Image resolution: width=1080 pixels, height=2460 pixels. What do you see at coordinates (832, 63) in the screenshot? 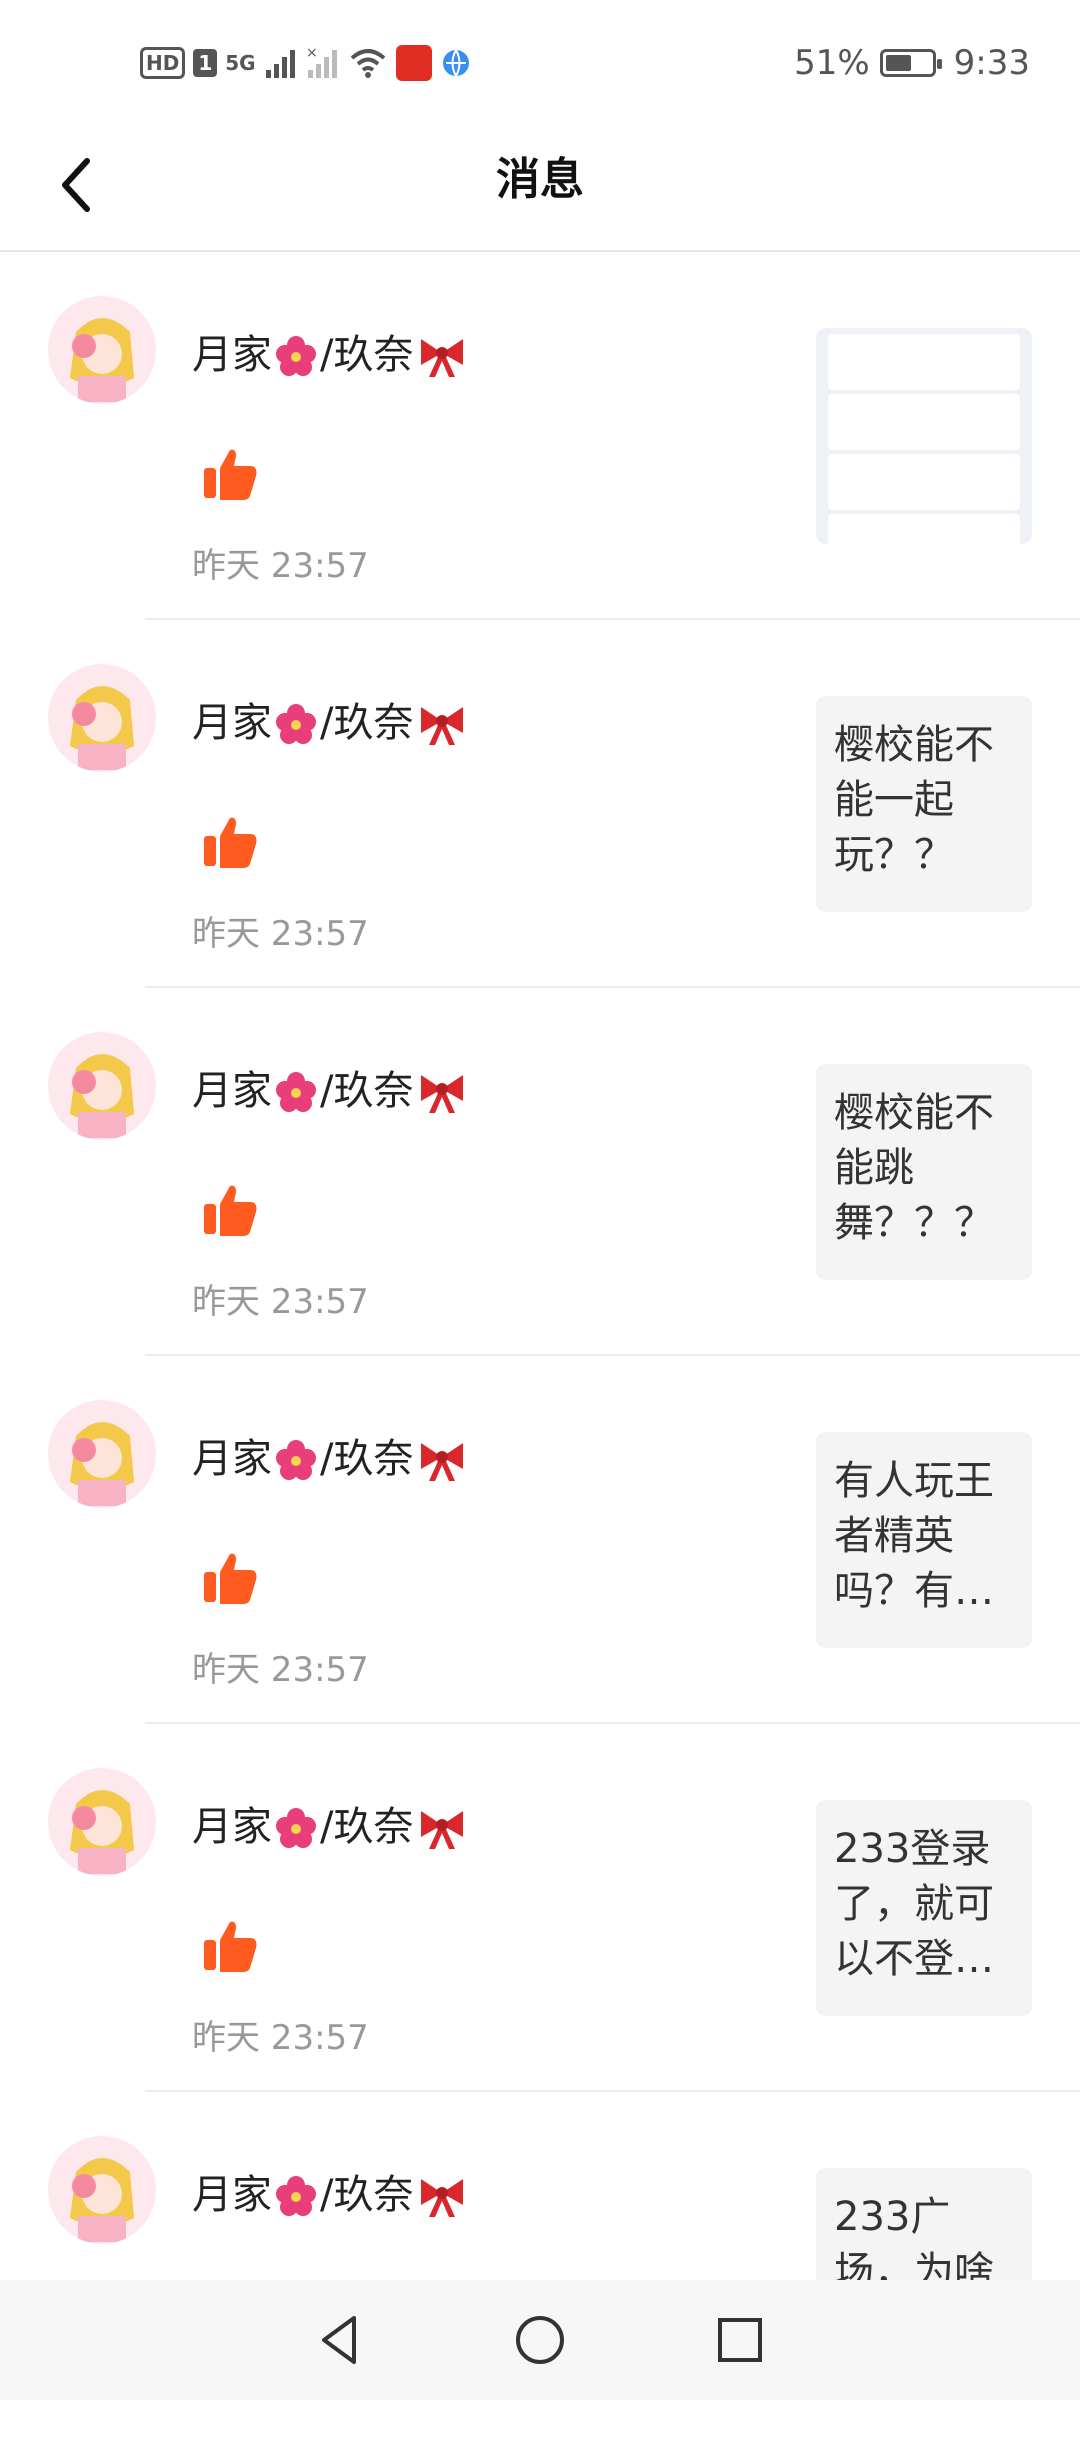
I see `battery-percent: 51%` at bounding box center [832, 63].